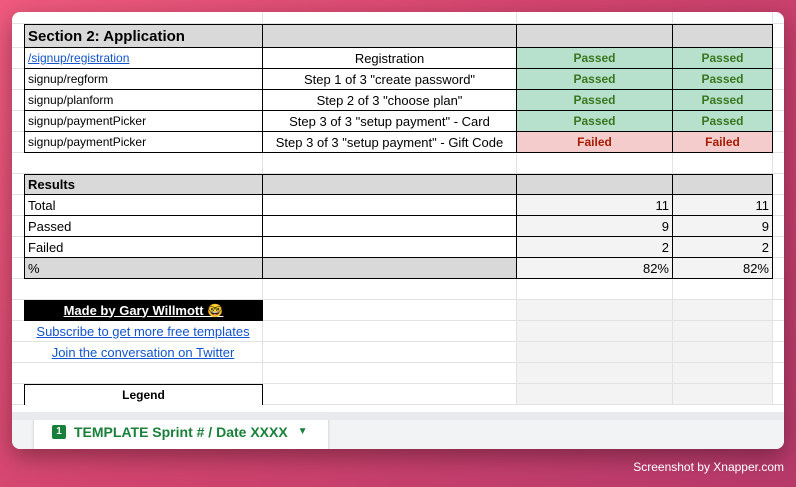  Describe the element at coordinates (143, 310) in the screenshot. I see `made-by-link: Made by Gary Willmott 🤓` at that location.